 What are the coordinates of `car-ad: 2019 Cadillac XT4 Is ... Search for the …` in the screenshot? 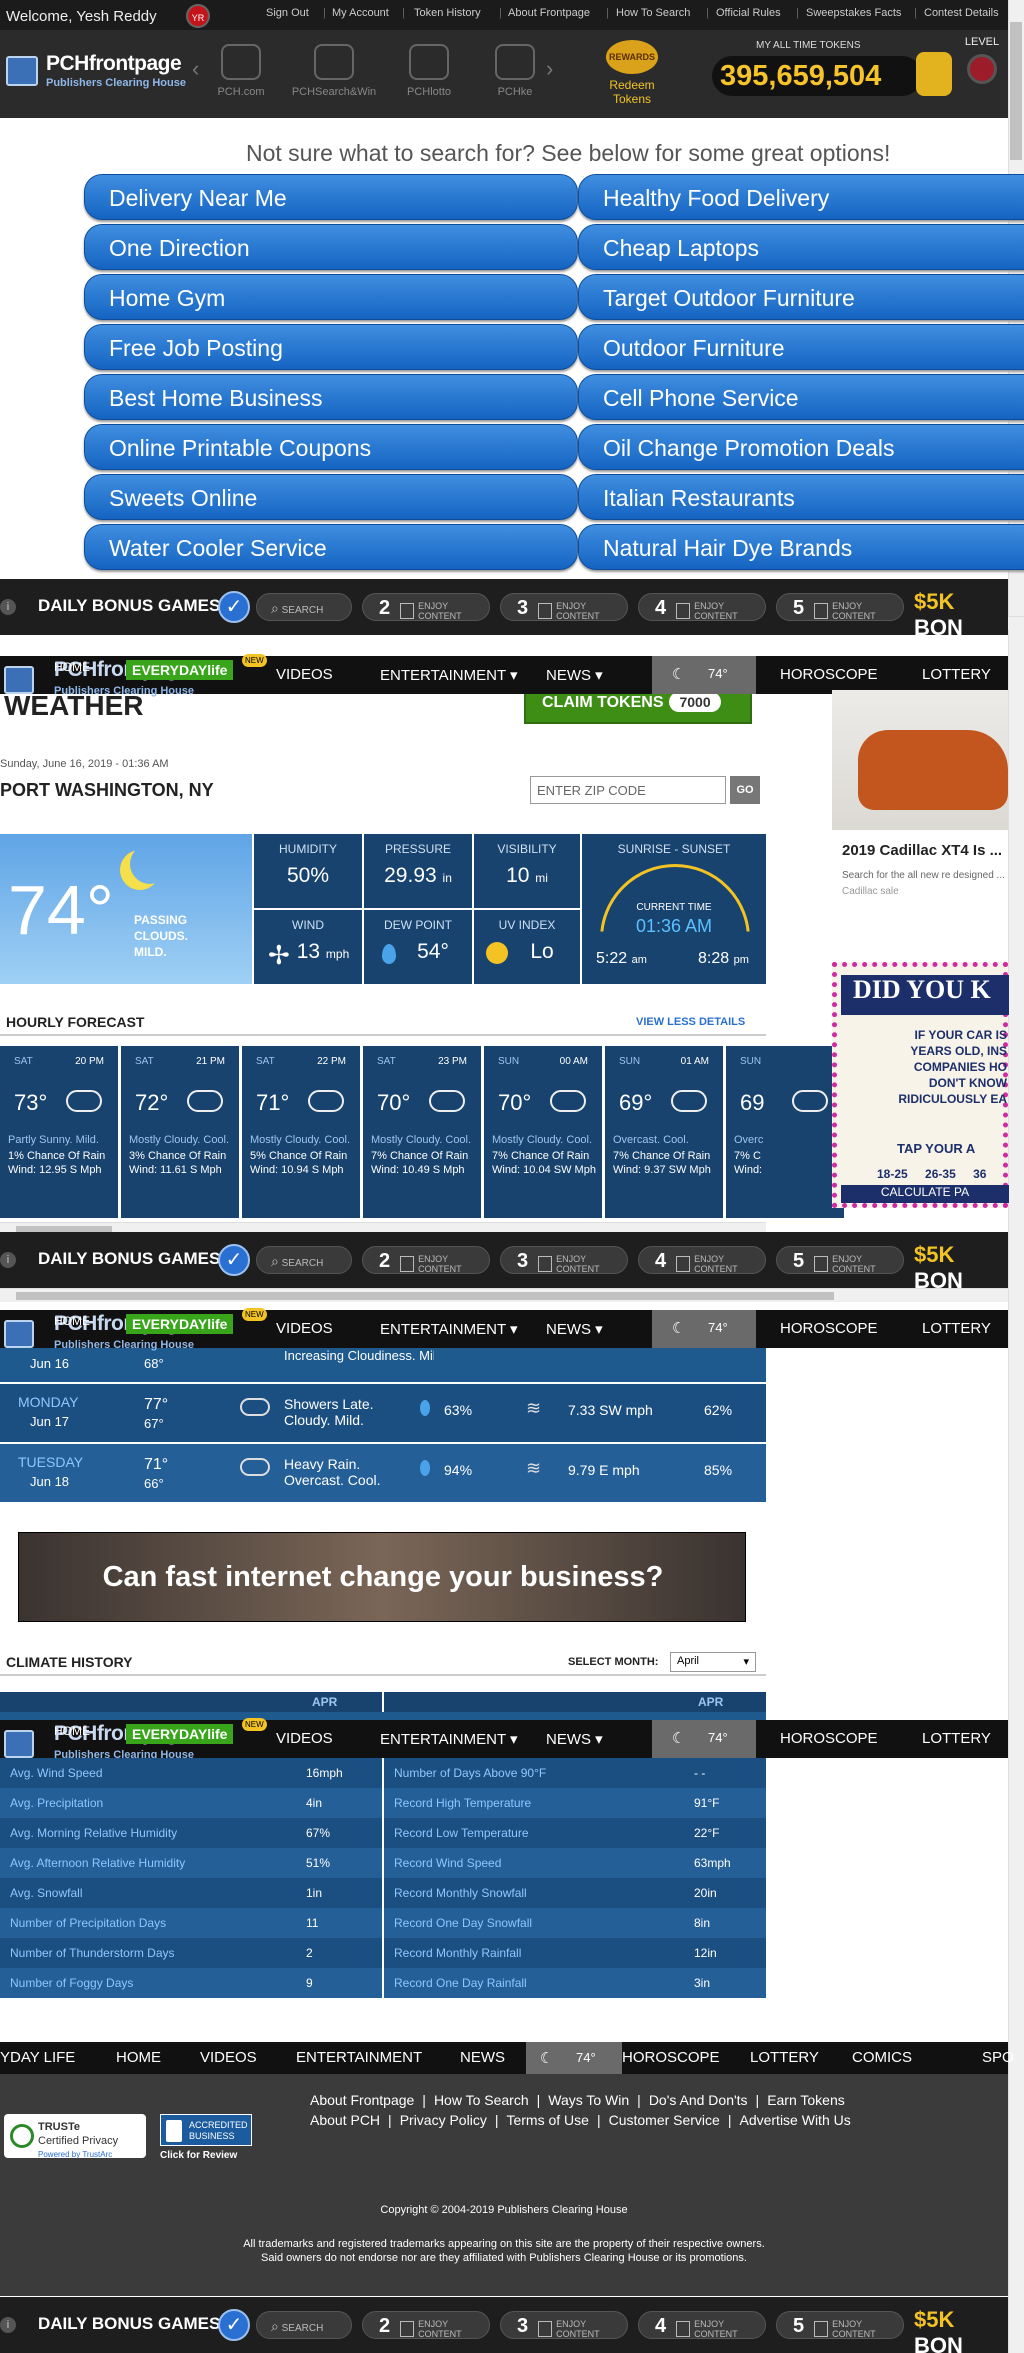 It's located at (920, 804).